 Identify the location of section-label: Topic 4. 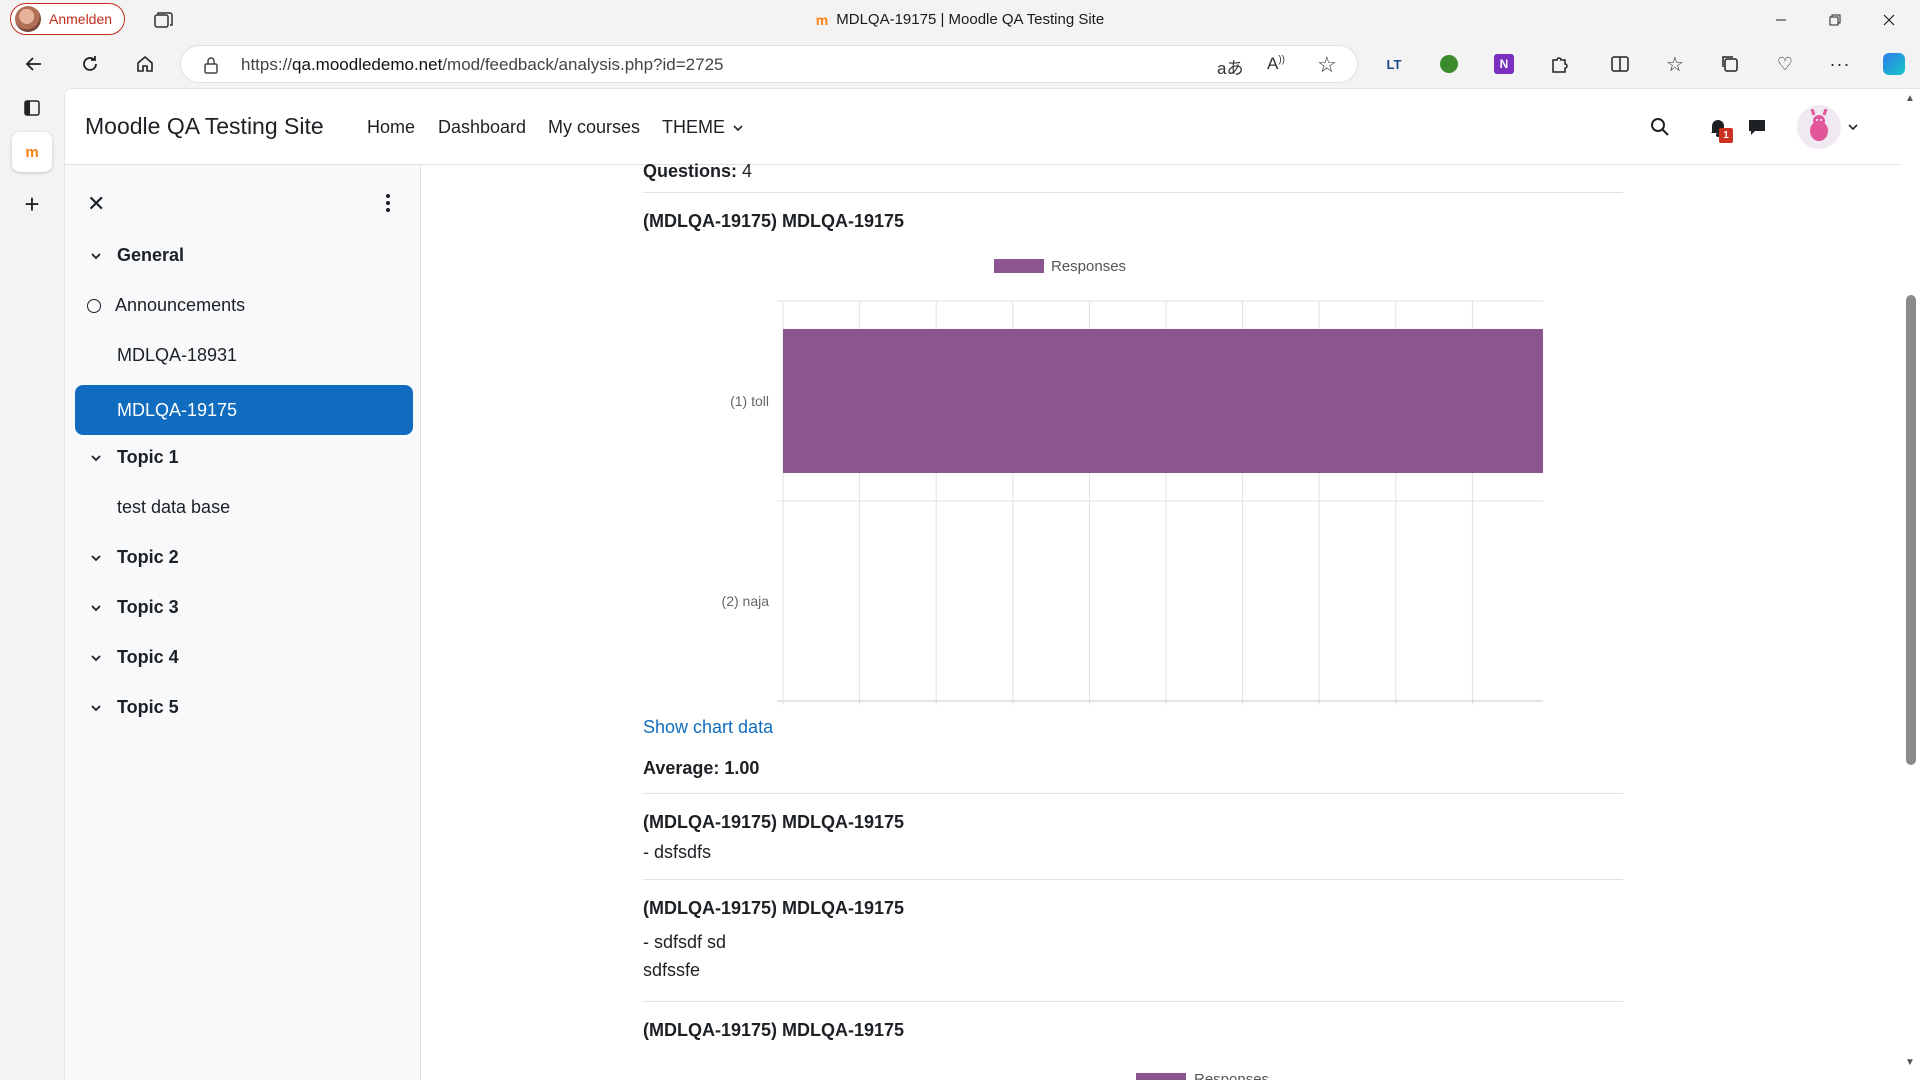
(148, 657).